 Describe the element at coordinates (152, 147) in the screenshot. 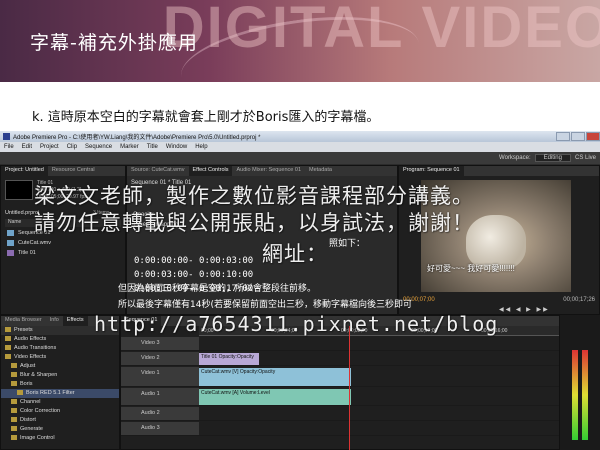

I see `menu-title: Title` at that location.